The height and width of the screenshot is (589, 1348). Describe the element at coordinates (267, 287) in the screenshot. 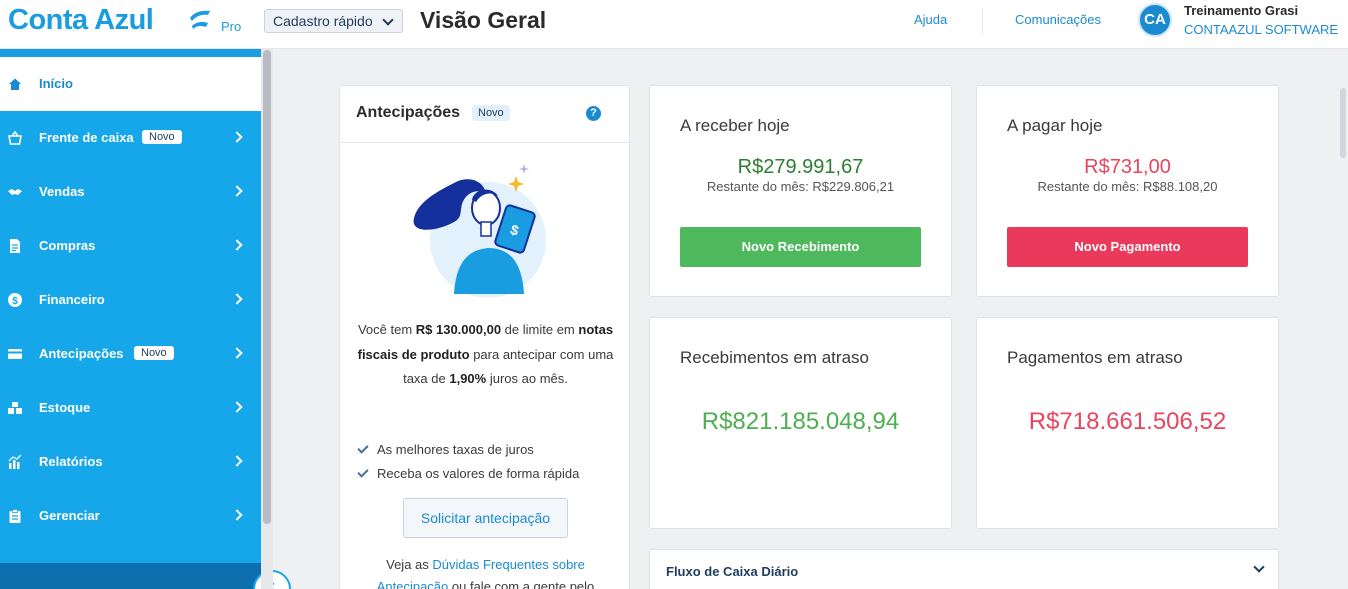

I see `sidebar-scrollbar-thumb` at that location.